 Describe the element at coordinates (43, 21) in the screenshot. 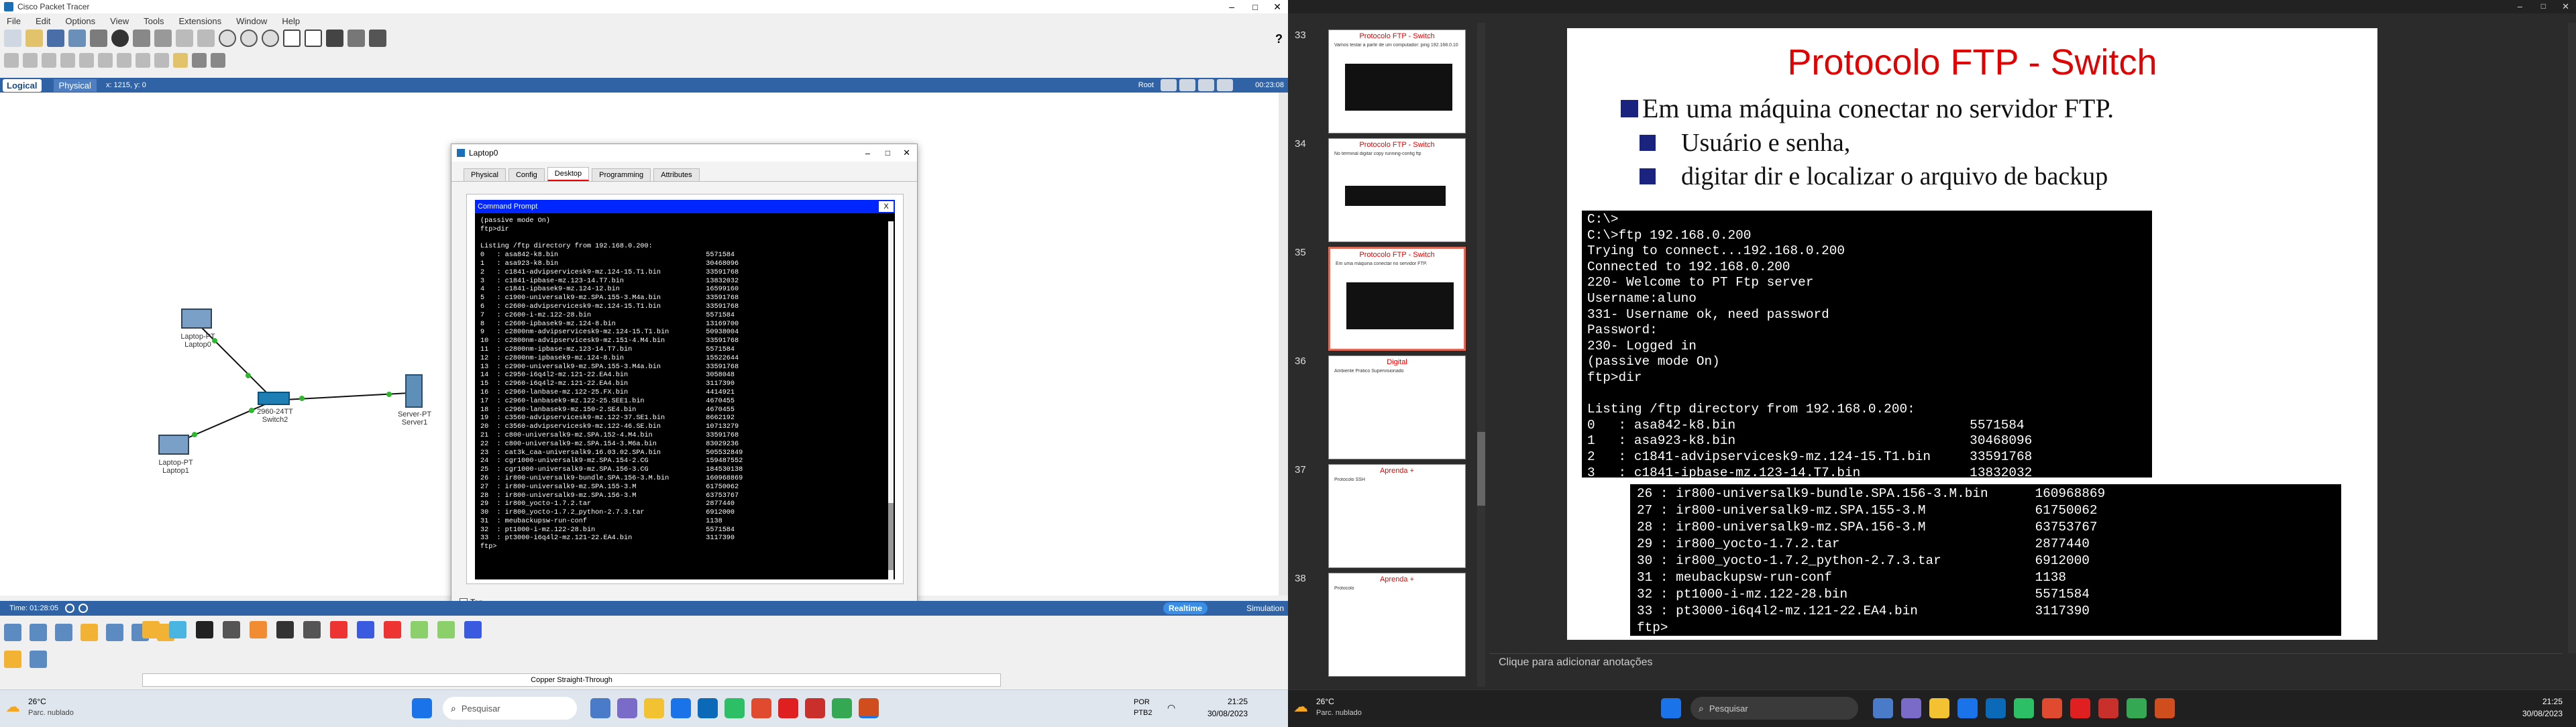

I see `menu-edit: Edit` at that location.